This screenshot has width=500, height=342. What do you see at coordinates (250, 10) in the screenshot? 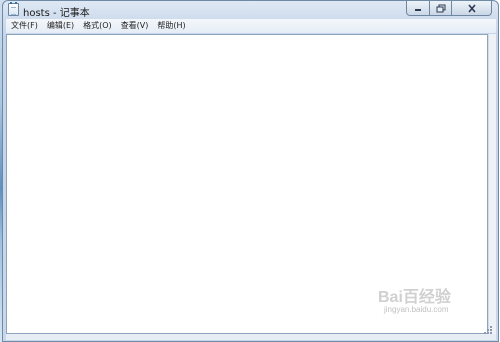
I see `title-bar: hosts - 记事本` at bounding box center [250, 10].